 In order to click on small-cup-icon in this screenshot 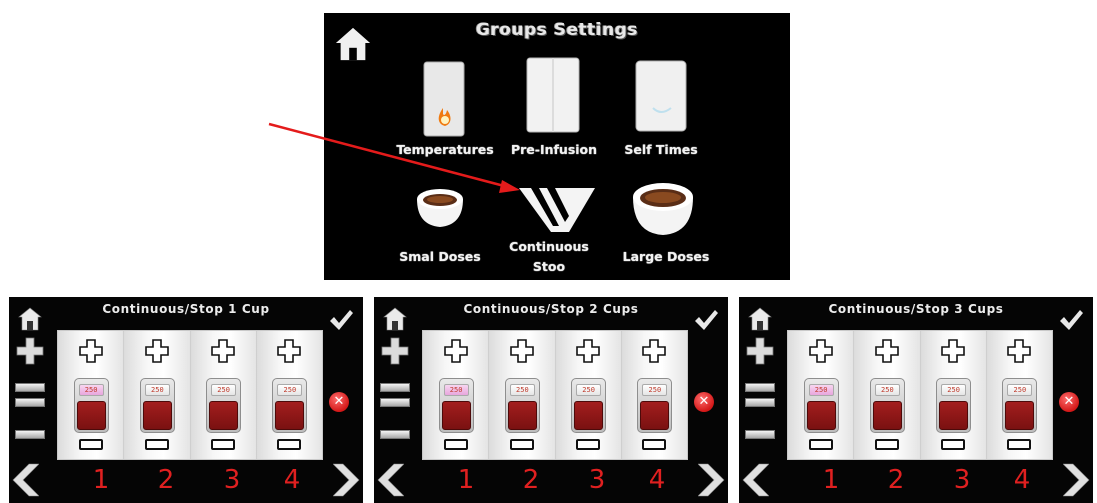, I will do `click(440, 208)`.